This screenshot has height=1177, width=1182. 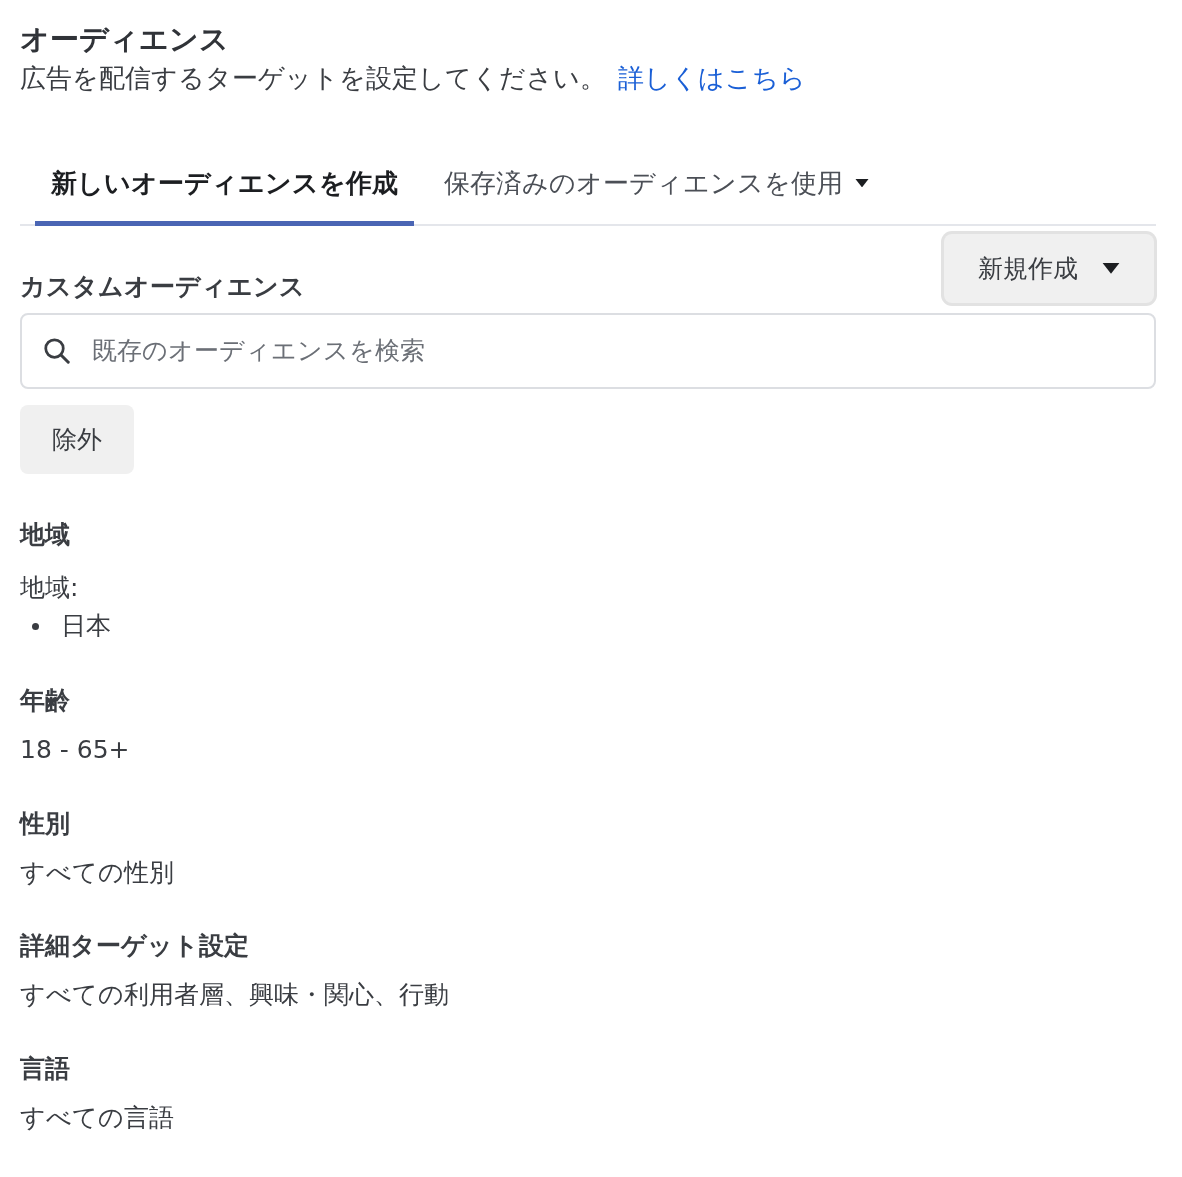 I want to click on search-bar: 既存のオーディエンスを検索, so click(x=588, y=350).